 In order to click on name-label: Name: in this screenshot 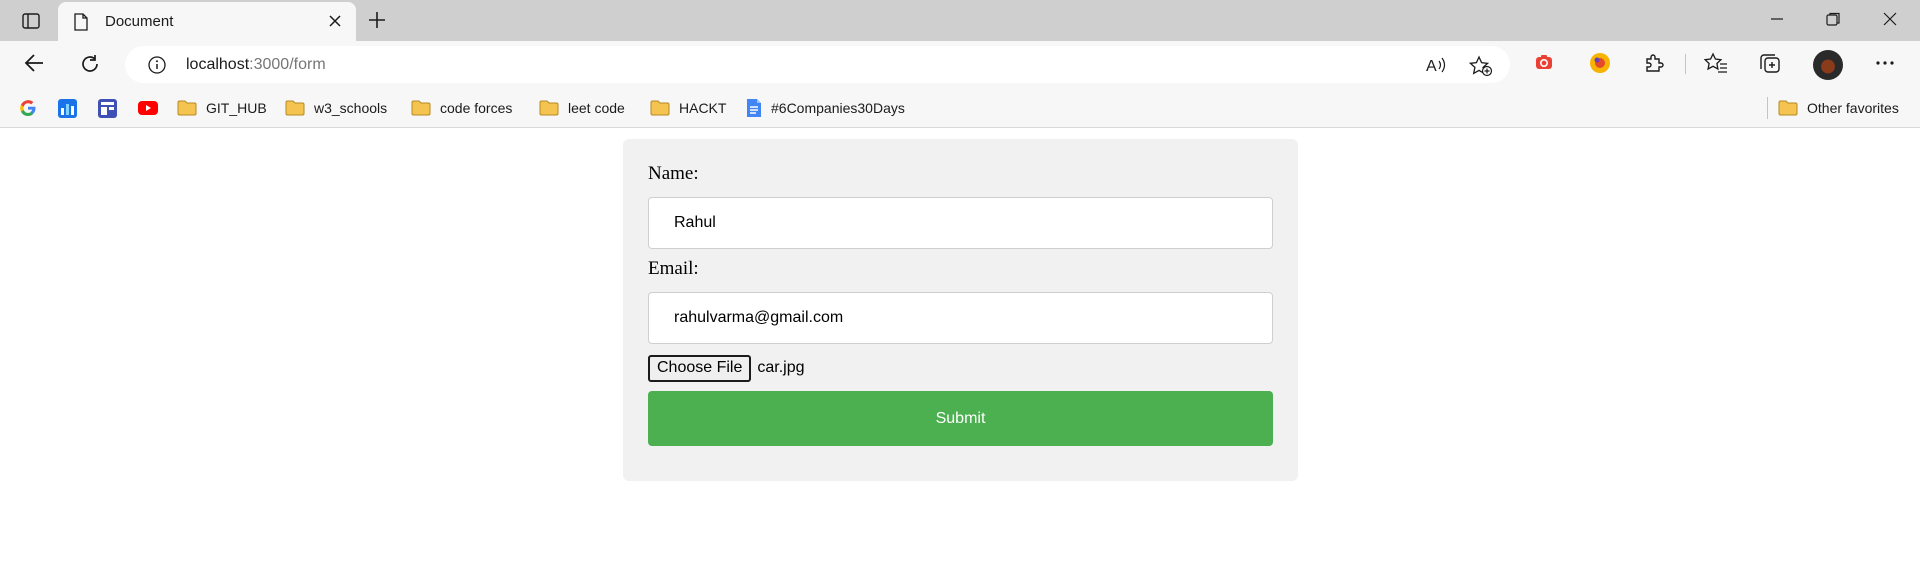, I will do `click(673, 173)`.